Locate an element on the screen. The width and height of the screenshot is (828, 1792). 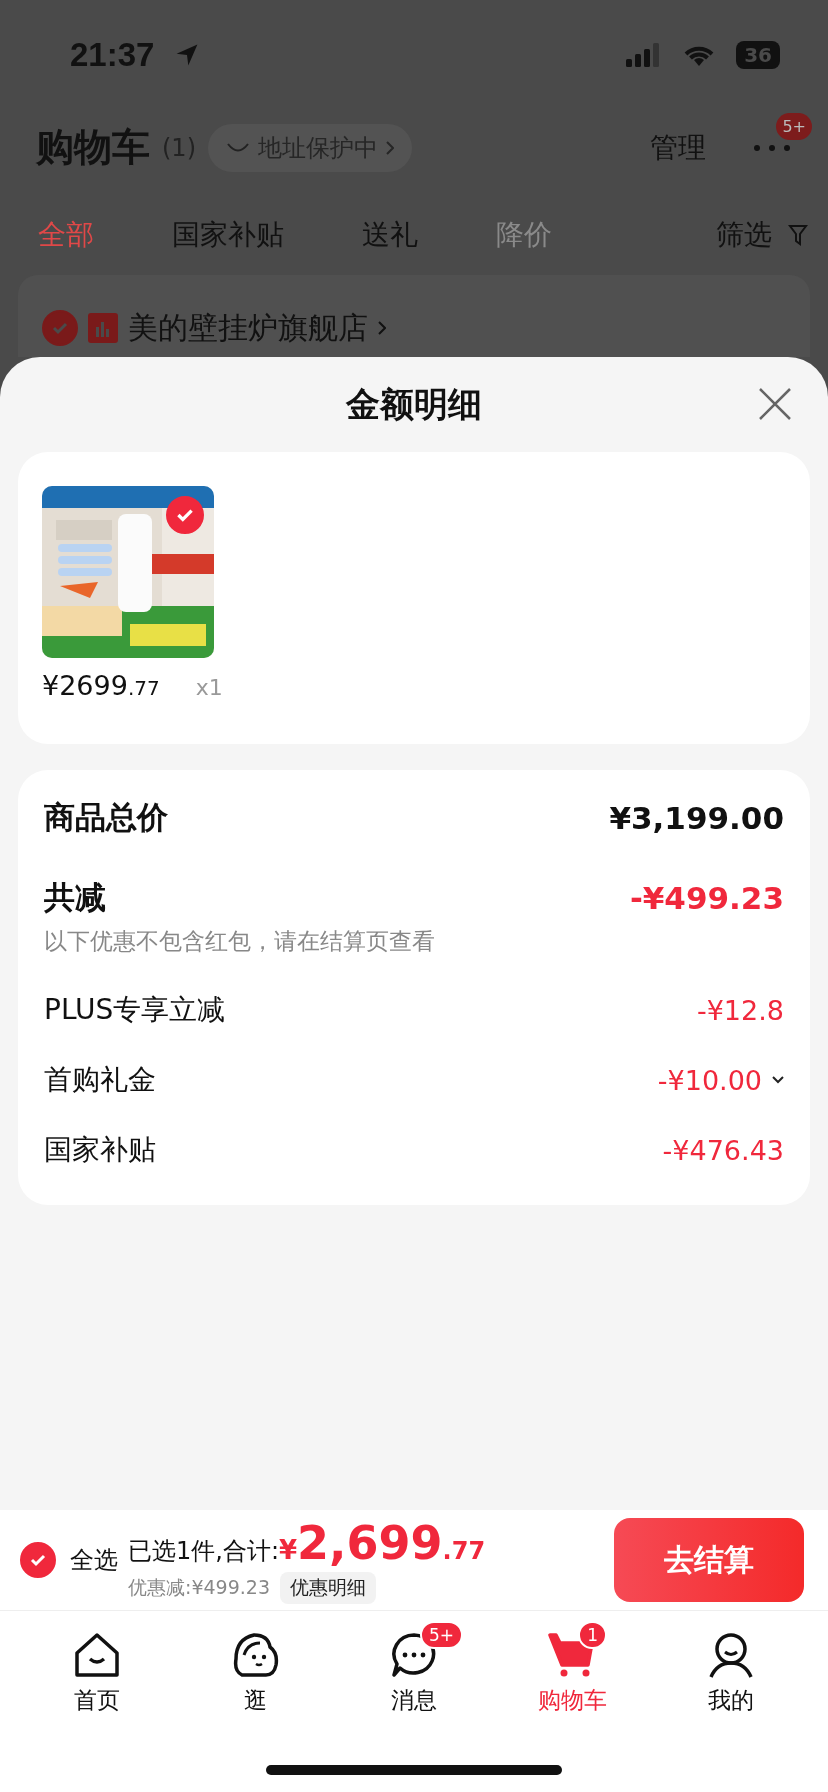
filter-tab: 国家补贴 is located at coordinates (228, 235).